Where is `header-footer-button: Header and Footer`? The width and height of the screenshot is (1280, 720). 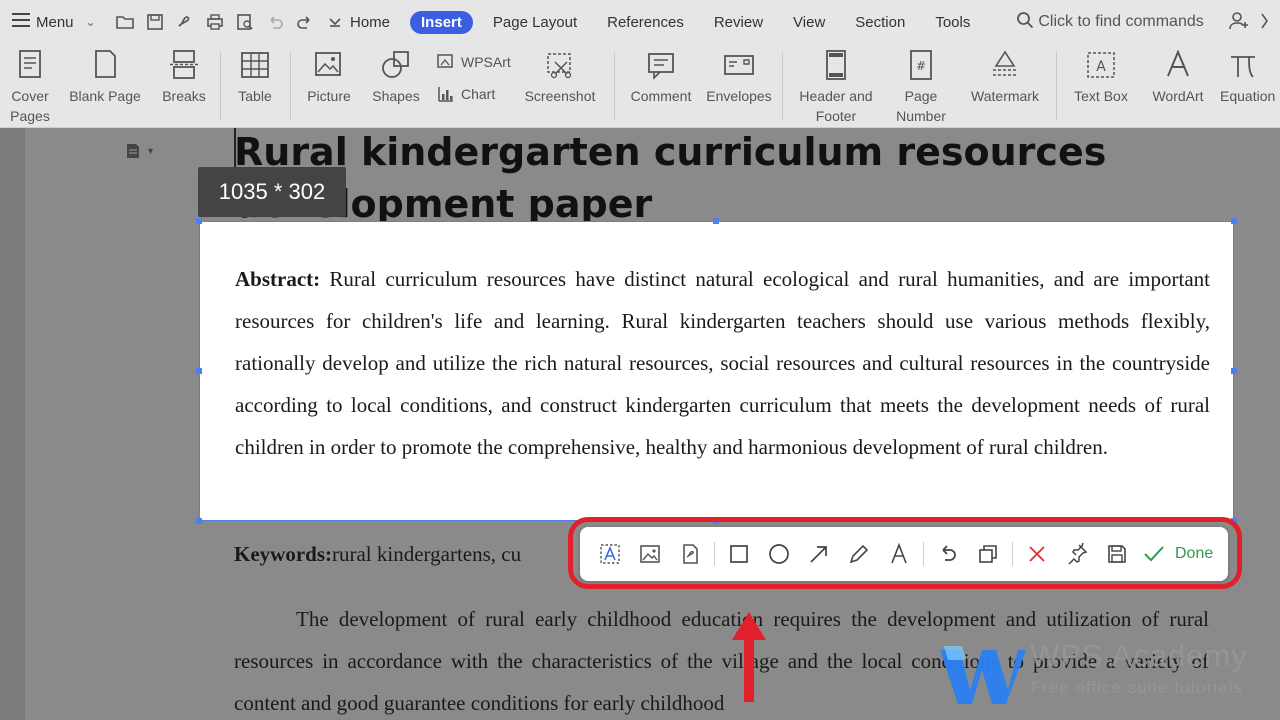
header-footer-button: Header and Footer is located at coordinates (836, 87).